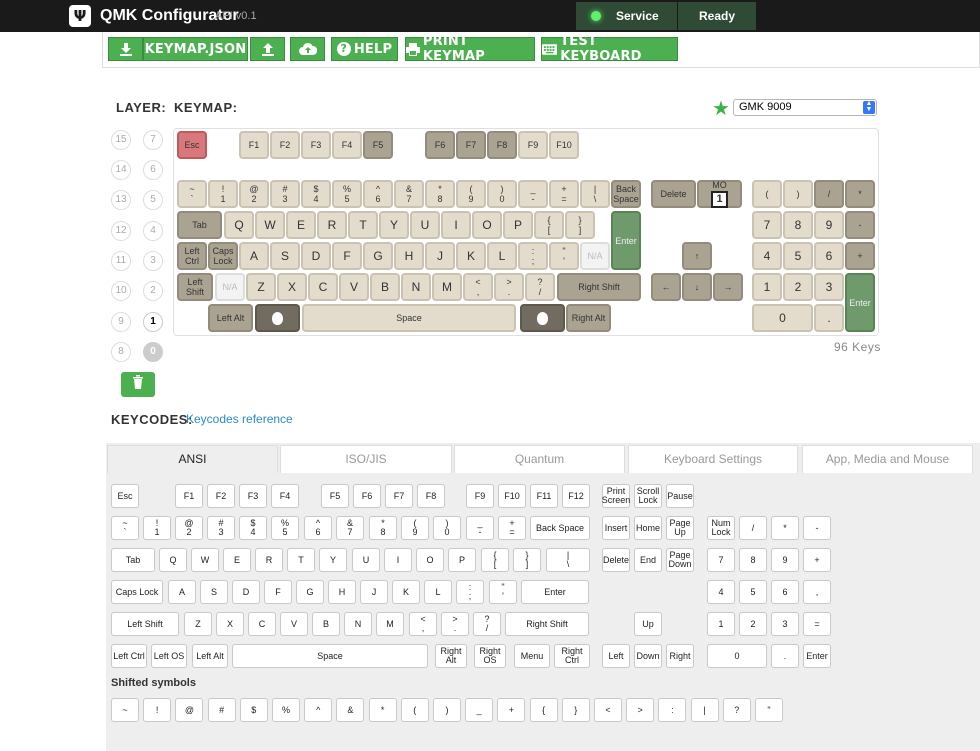  Describe the element at coordinates (447, 528) in the screenshot. I see `keycode-key: ) 0` at that location.